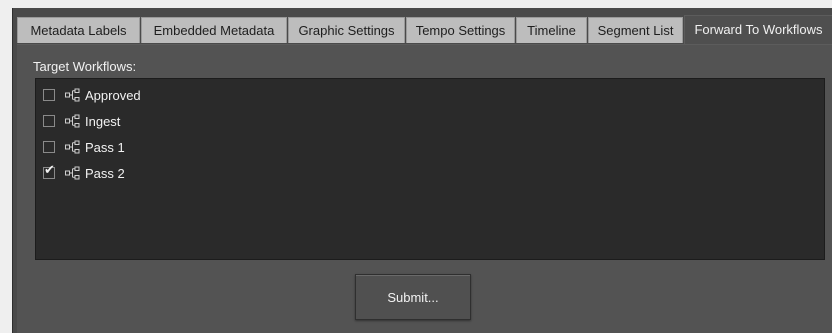 The image size is (832, 333). What do you see at coordinates (49, 121) in the screenshot?
I see `checkbox-ingest` at bounding box center [49, 121].